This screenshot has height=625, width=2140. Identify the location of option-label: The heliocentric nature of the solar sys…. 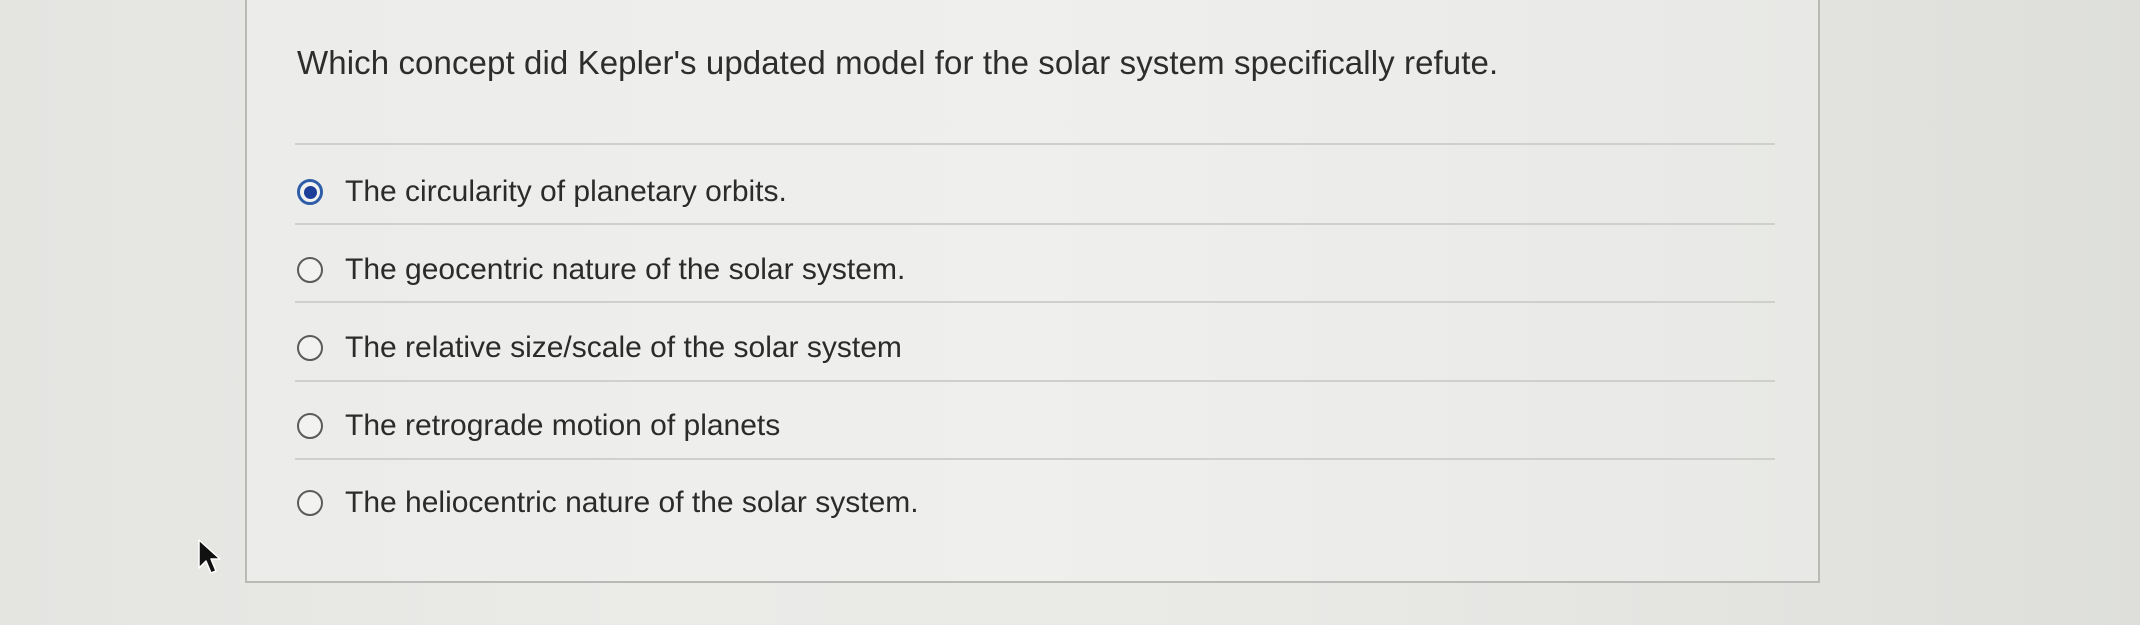
(632, 502).